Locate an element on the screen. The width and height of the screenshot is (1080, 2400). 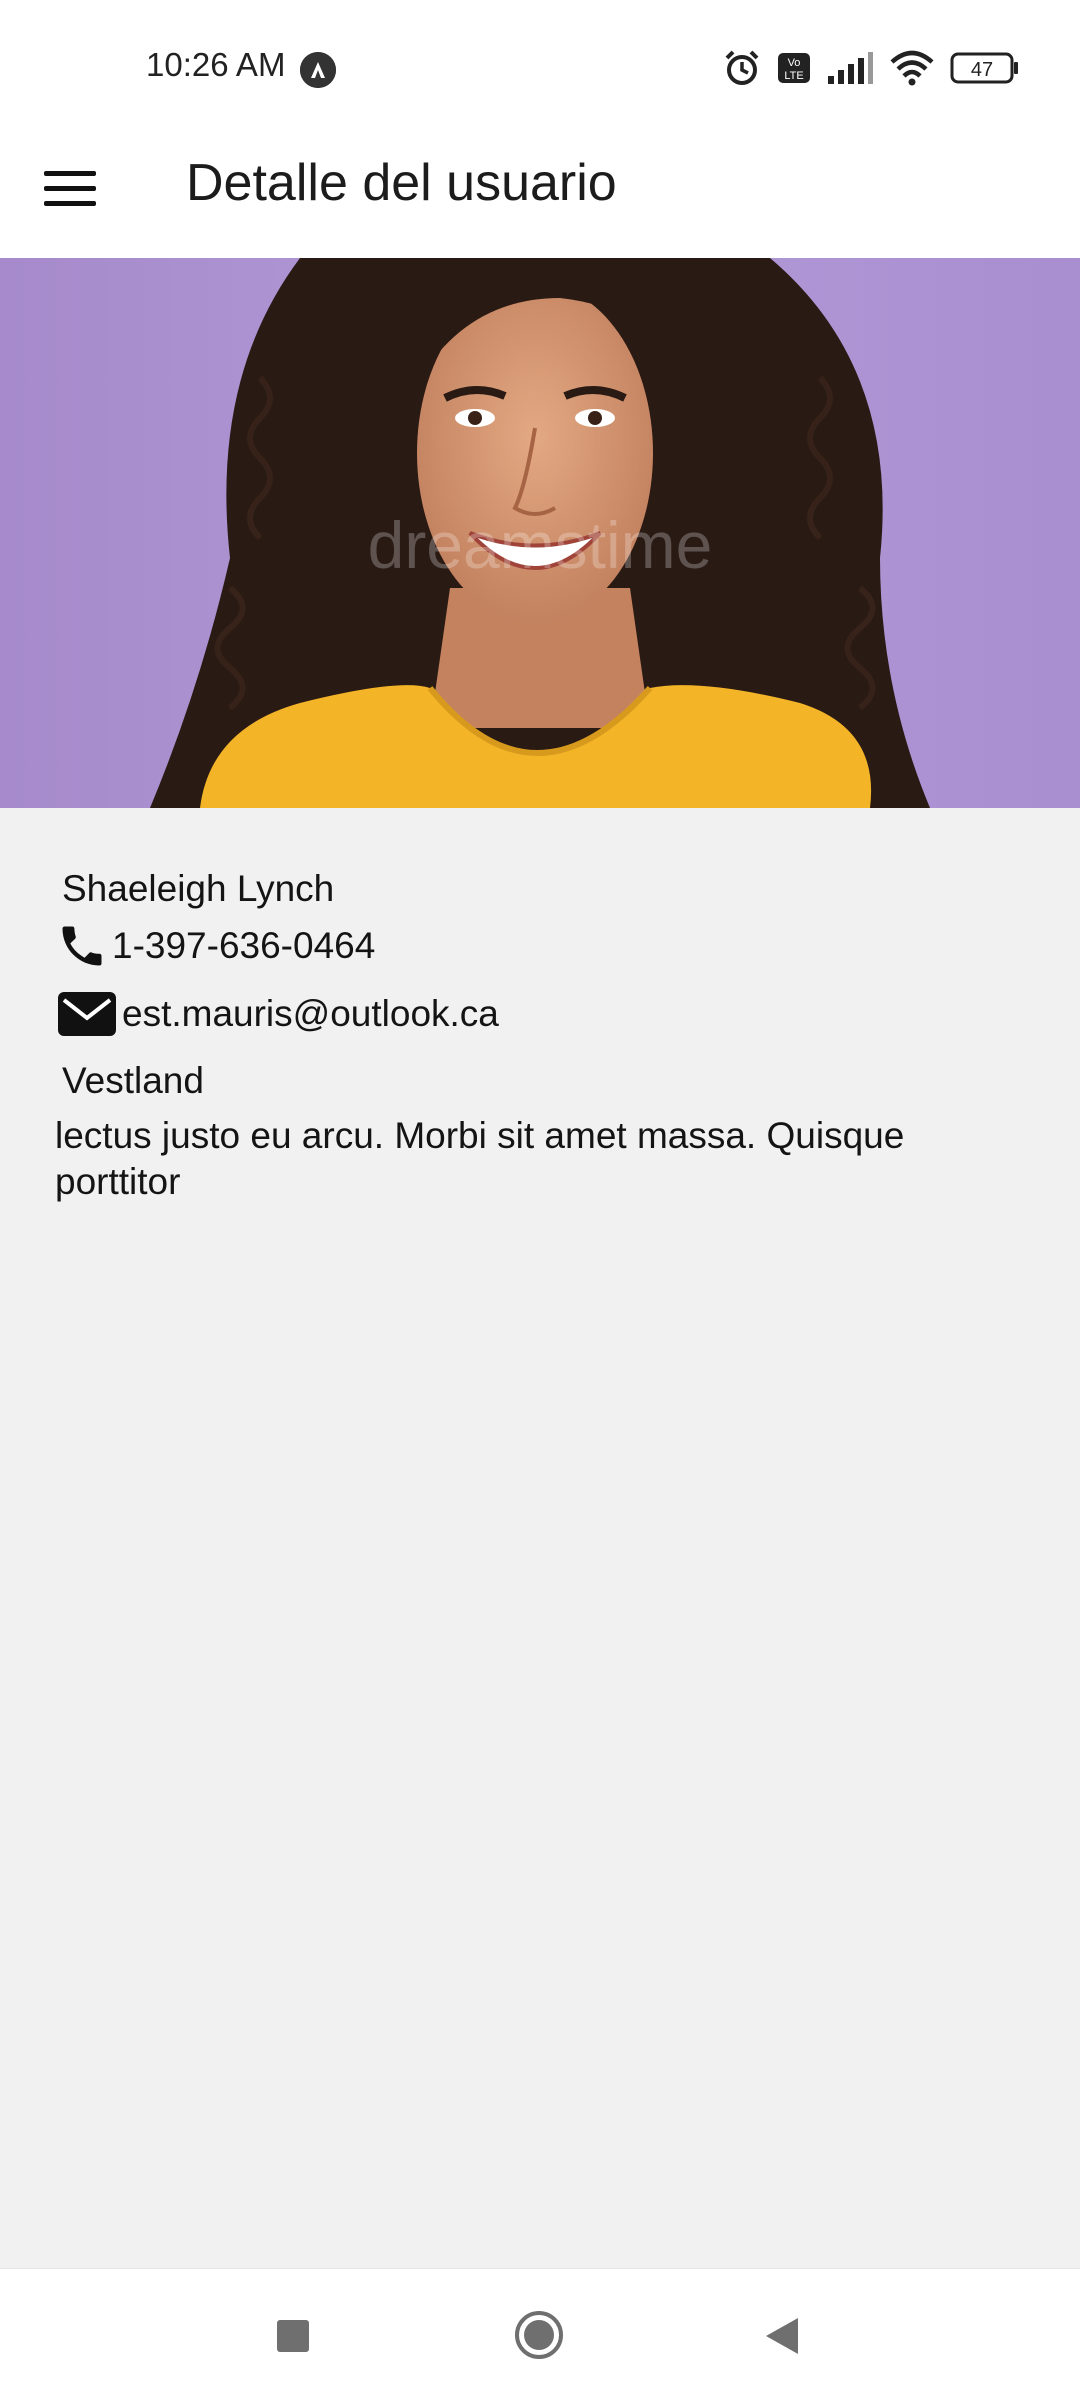
wifi-icon is located at coordinates (912, 70).